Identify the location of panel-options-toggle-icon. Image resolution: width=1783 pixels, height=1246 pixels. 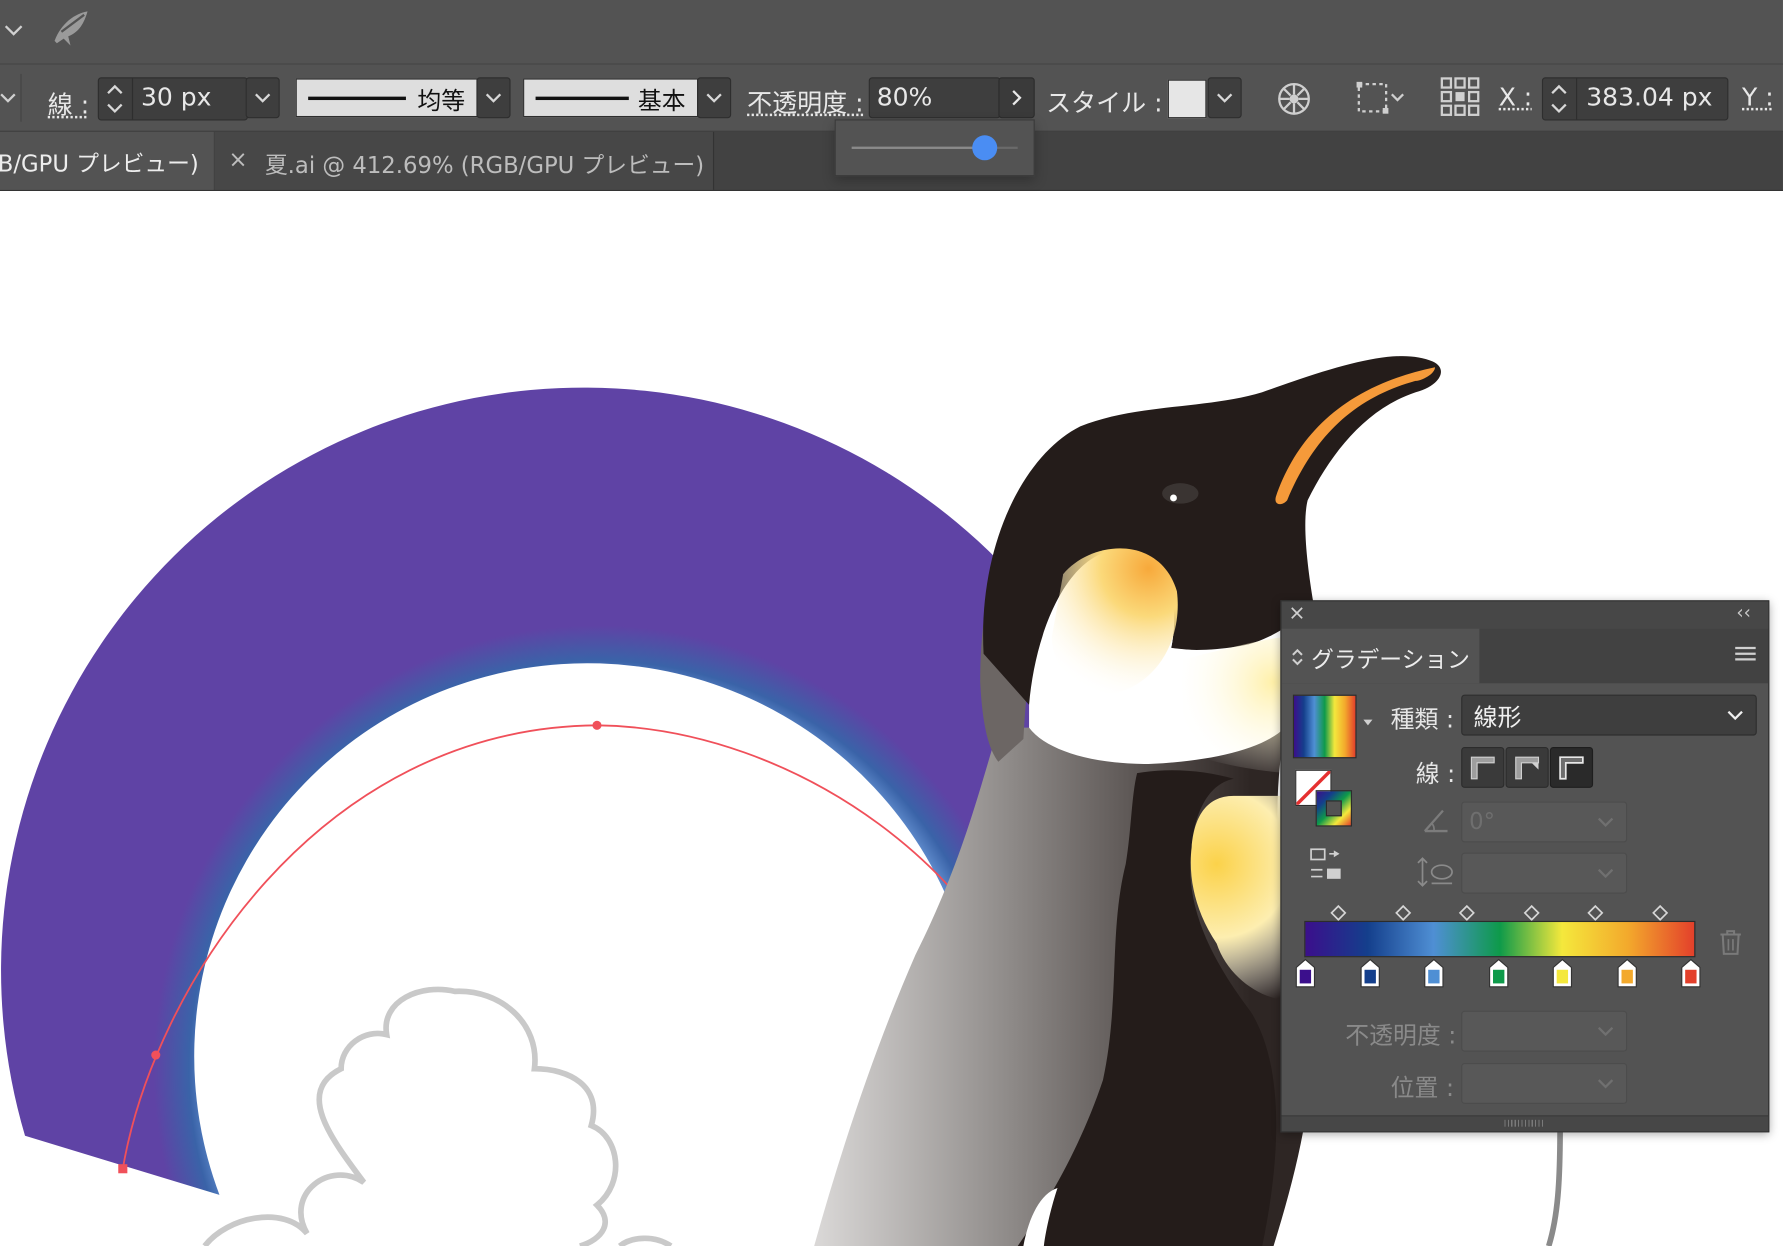
(1298, 657).